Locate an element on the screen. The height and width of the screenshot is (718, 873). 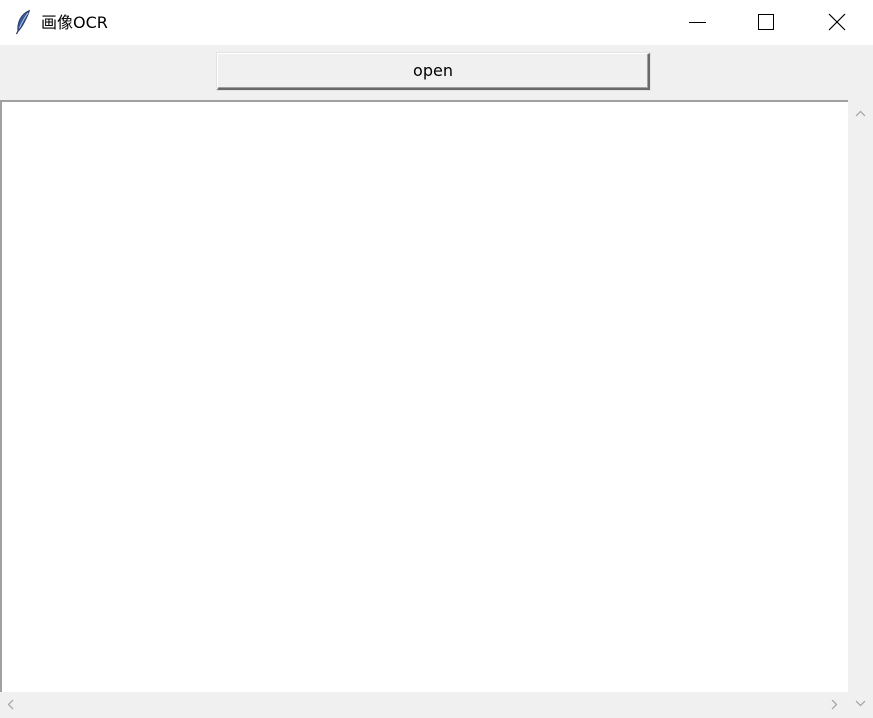
maximize-icon is located at coordinates (766, 22).